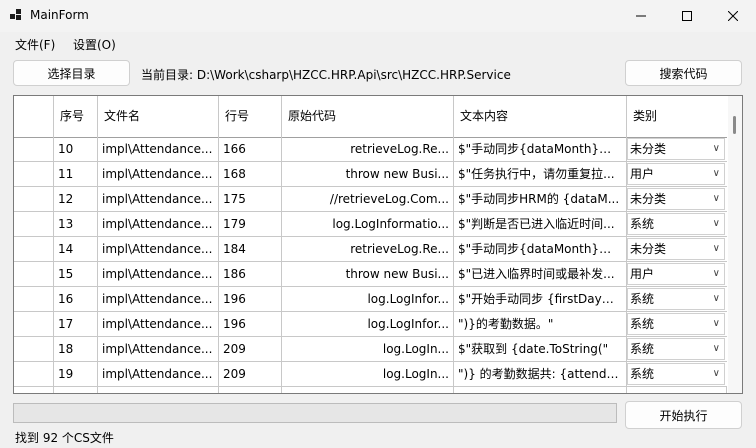  Describe the element at coordinates (59, 15) in the screenshot. I see `window-title: MainForm` at that location.